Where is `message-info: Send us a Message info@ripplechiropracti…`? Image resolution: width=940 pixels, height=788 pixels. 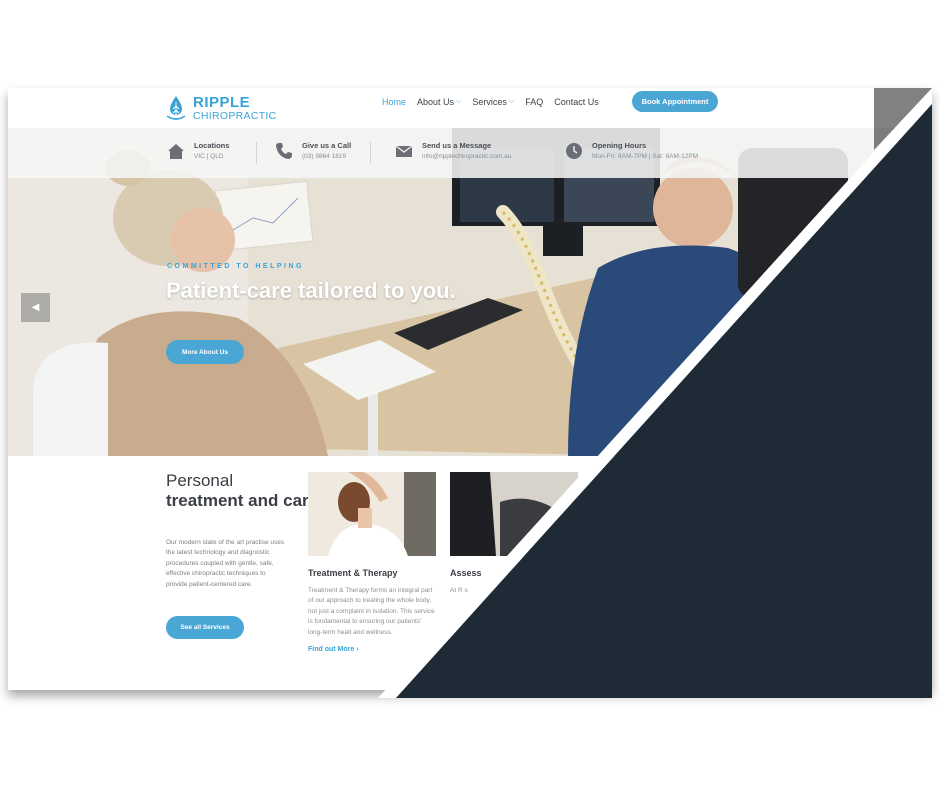 message-info: Send us a Message info@ripplechiropracti… is located at coordinates (452, 151).